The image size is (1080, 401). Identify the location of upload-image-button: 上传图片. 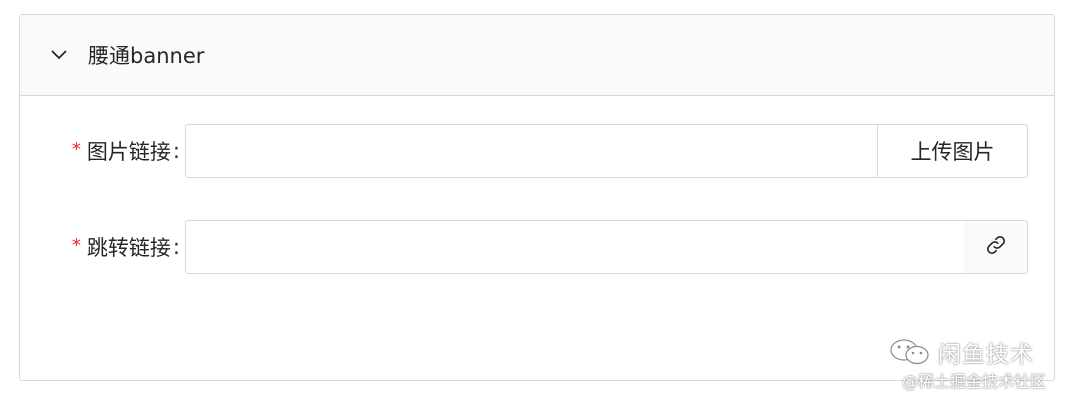
(952, 151).